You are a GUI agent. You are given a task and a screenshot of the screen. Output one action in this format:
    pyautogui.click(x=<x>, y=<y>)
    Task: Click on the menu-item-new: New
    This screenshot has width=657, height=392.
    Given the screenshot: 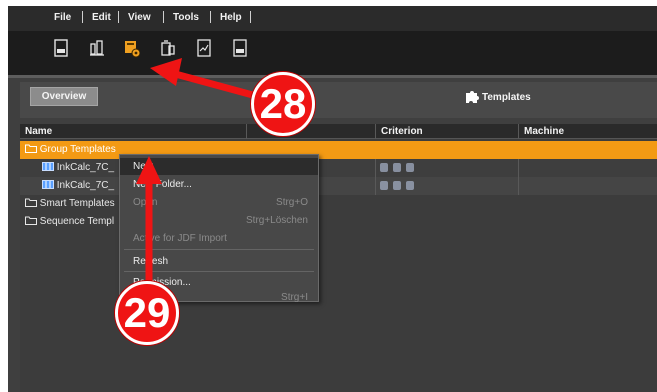 What is the action you would take?
    pyautogui.click(x=219, y=166)
    